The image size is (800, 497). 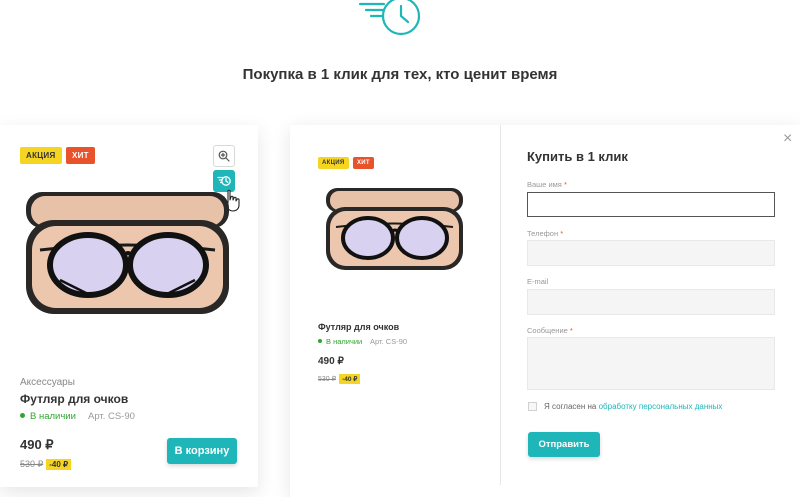 I want to click on stock-status: В наличии, so click(x=48, y=416).